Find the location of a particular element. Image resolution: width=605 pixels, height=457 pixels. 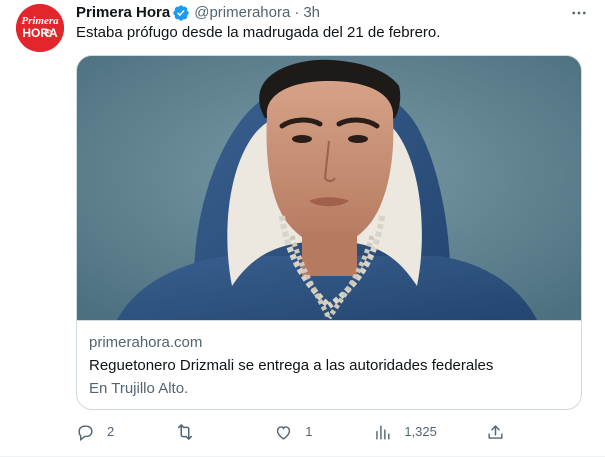

share-button is located at coordinates (496, 432).